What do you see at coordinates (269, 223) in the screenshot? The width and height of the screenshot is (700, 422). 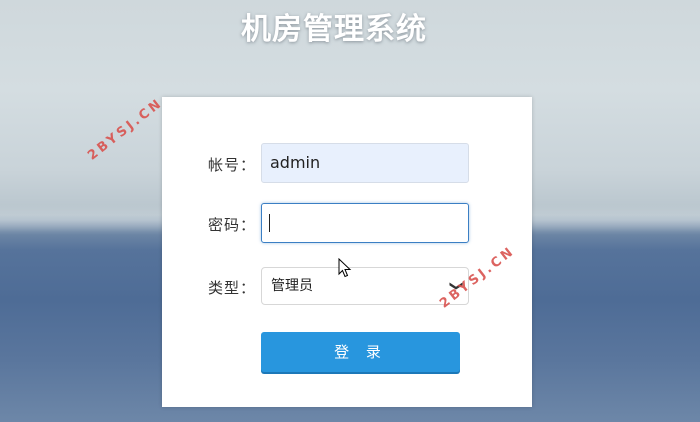 I see `text-caret` at bounding box center [269, 223].